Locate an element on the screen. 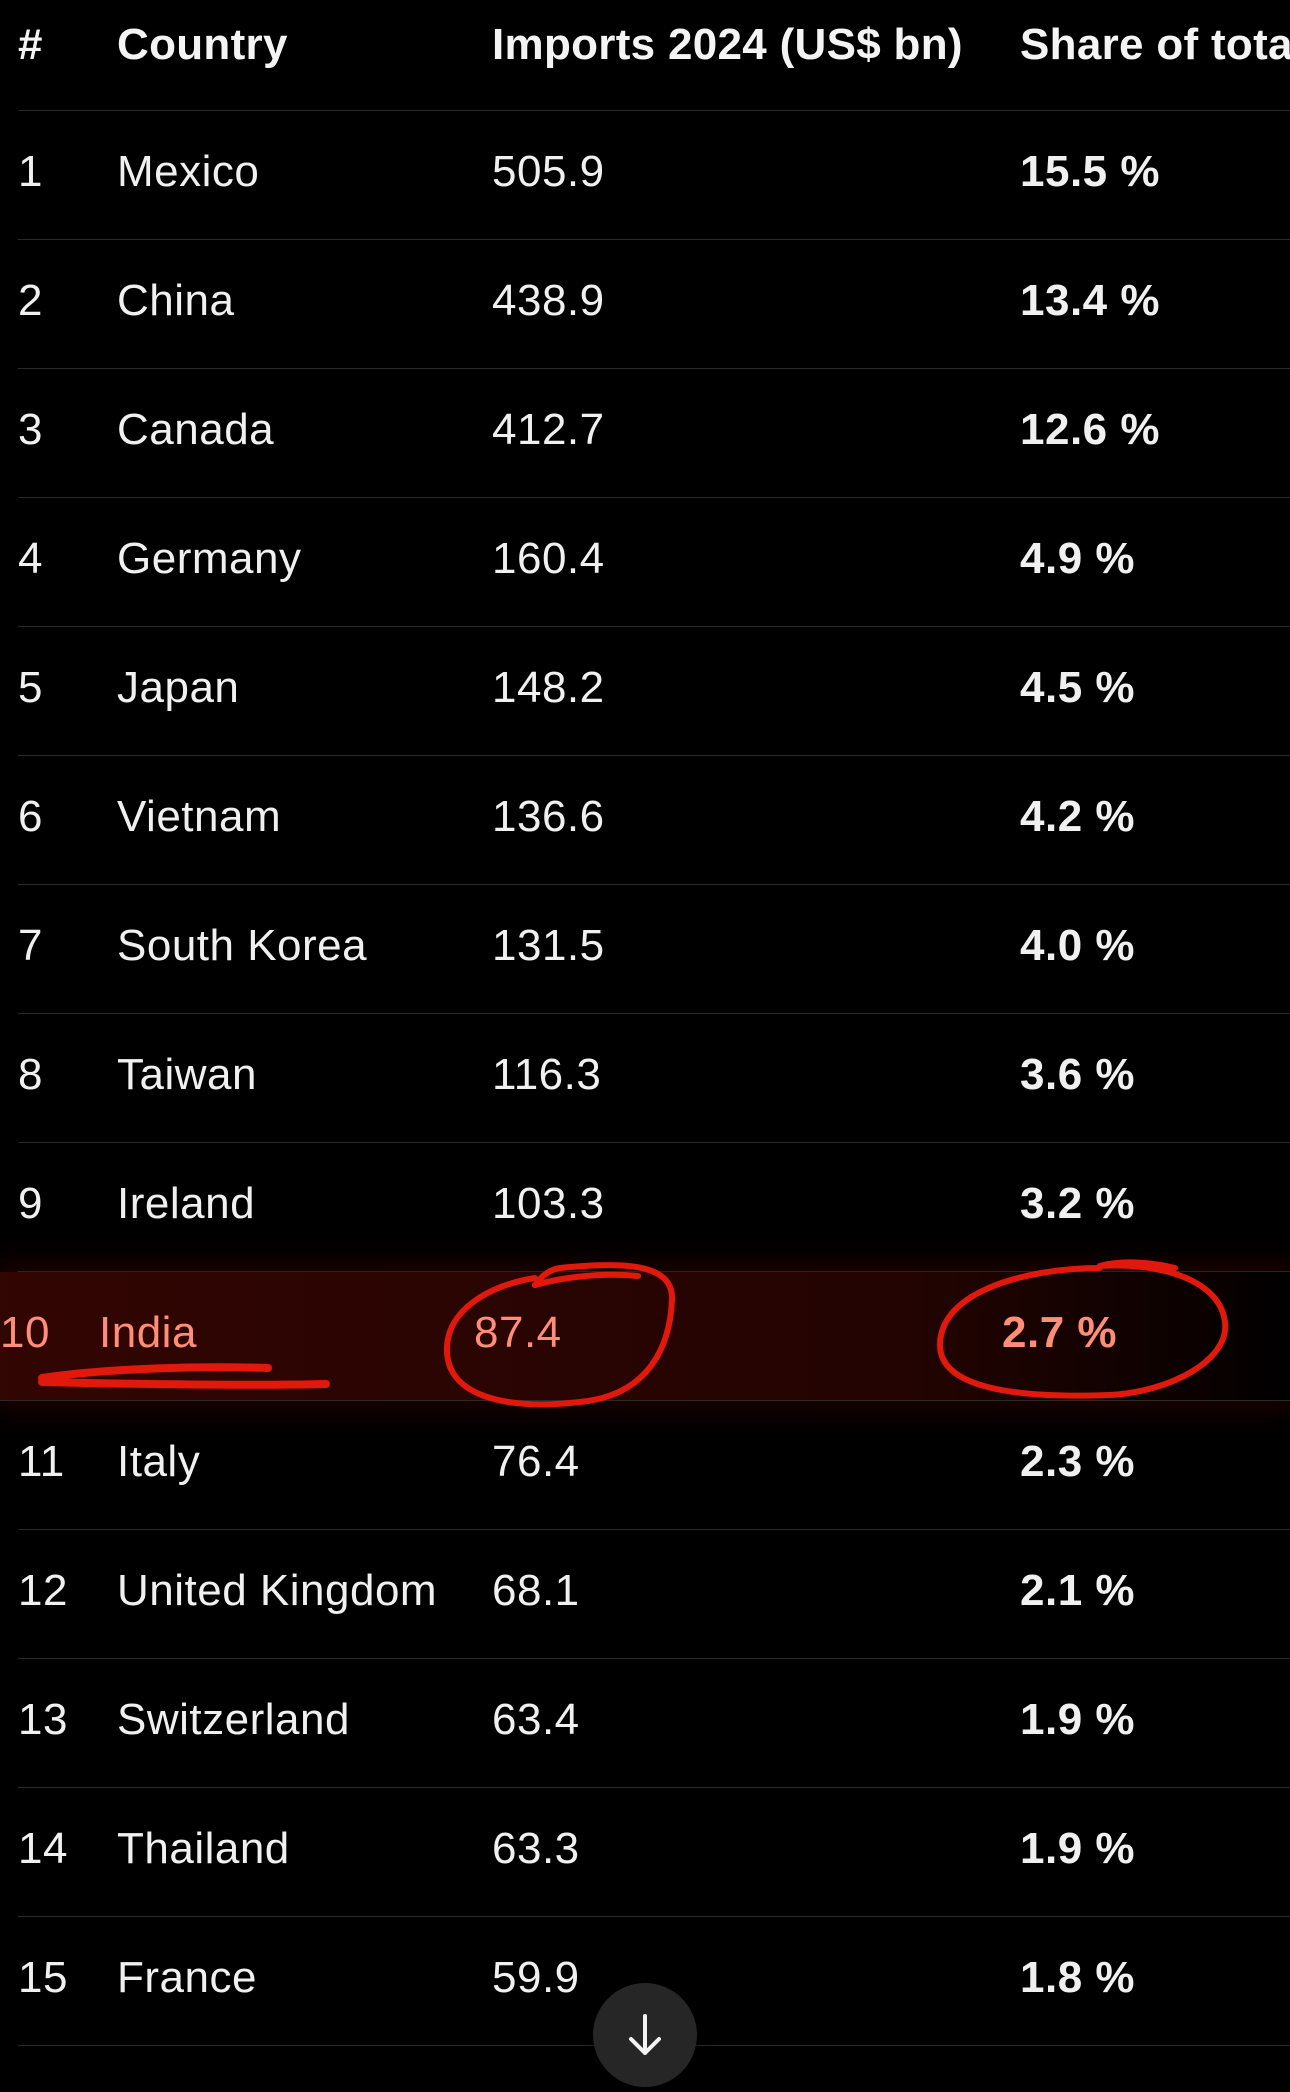  row-country: France is located at coordinates (187, 1977).